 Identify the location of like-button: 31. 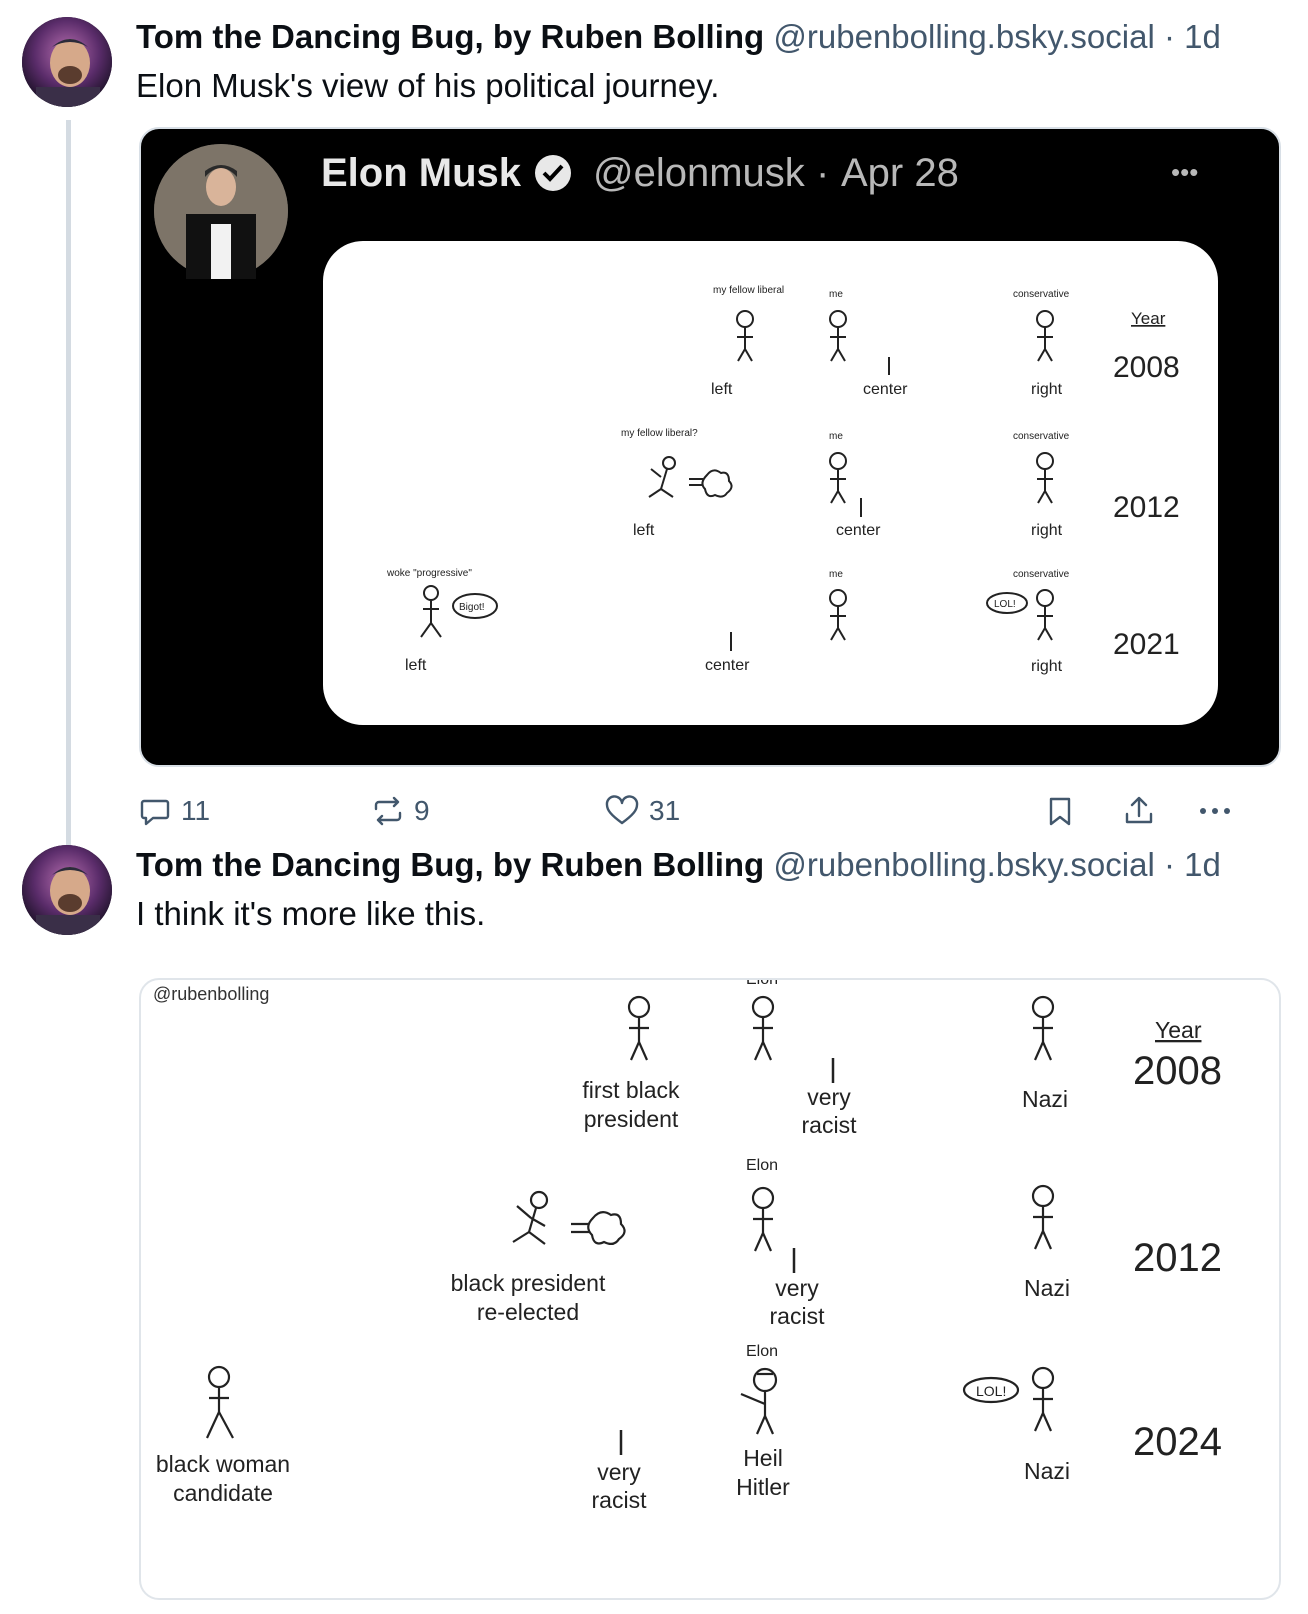
(642, 811).